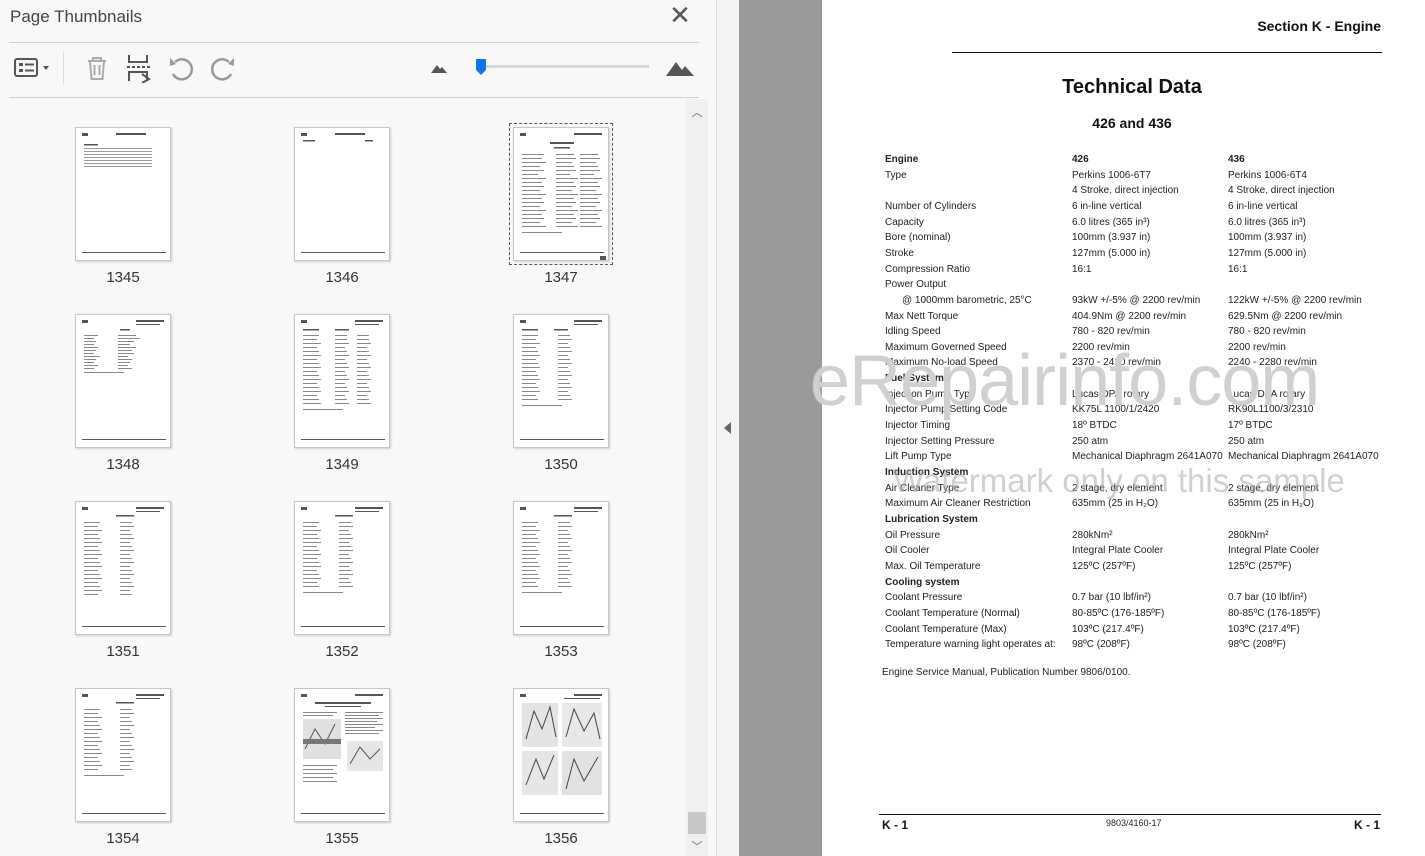 The height and width of the screenshot is (856, 1425). Describe the element at coordinates (1167, 52) in the screenshot. I see `header-rule` at that location.